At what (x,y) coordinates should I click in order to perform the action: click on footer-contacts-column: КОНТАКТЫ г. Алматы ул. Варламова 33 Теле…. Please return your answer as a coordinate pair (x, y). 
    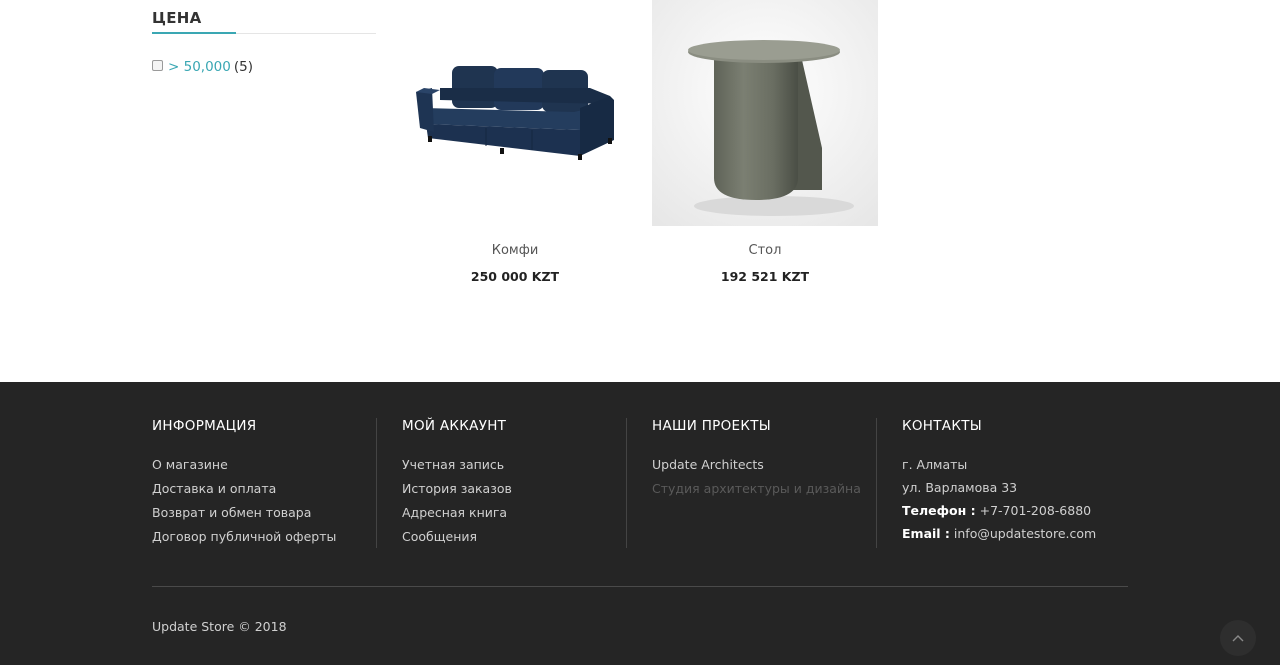
    Looking at the image, I should click on (1014, 483).